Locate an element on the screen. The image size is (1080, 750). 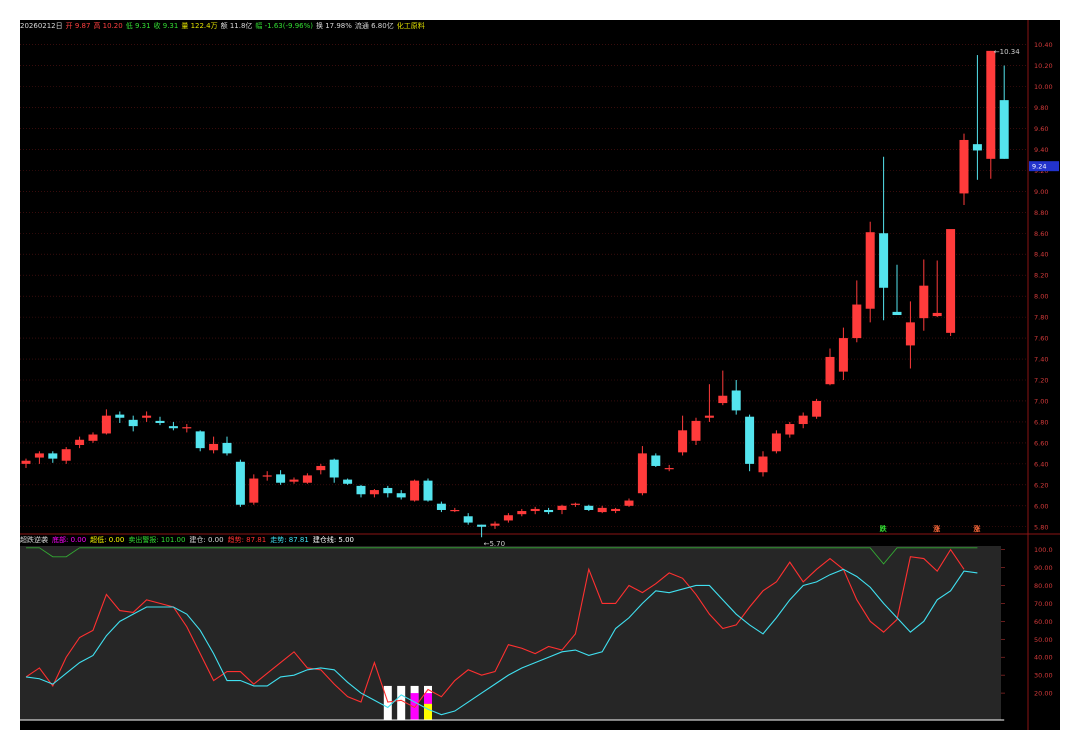
price-tick-label: 8.40 is located at coordinates (1041, 255).